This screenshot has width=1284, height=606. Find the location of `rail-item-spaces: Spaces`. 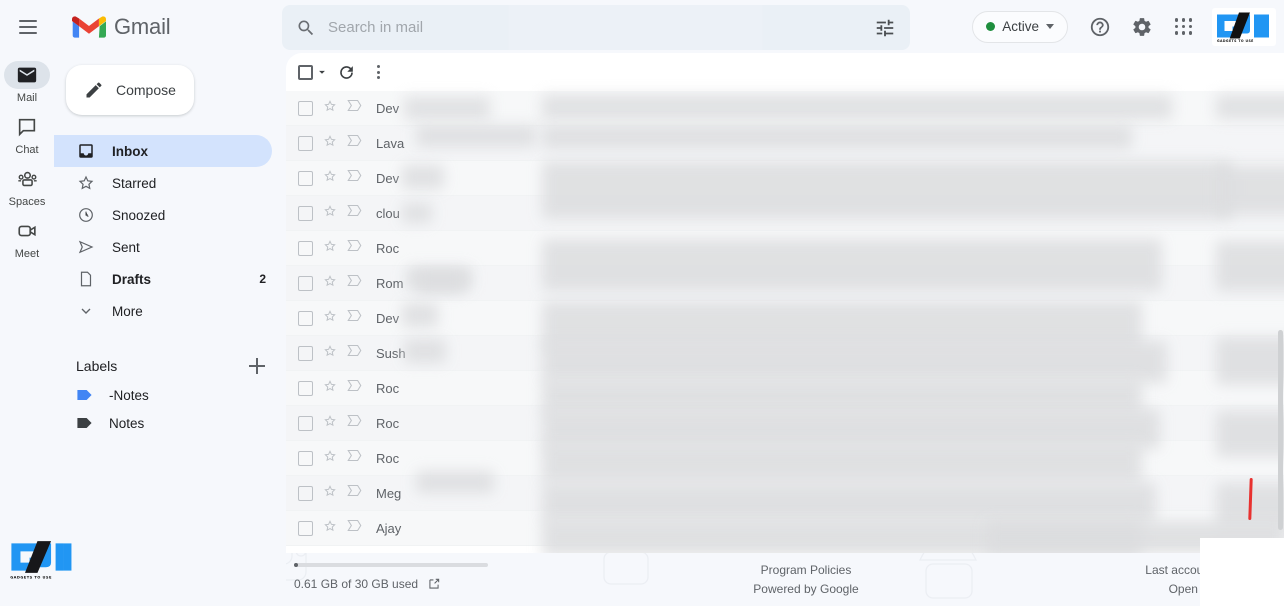

rail-item-spaces: Spaces is located at coordinates (27, 186).